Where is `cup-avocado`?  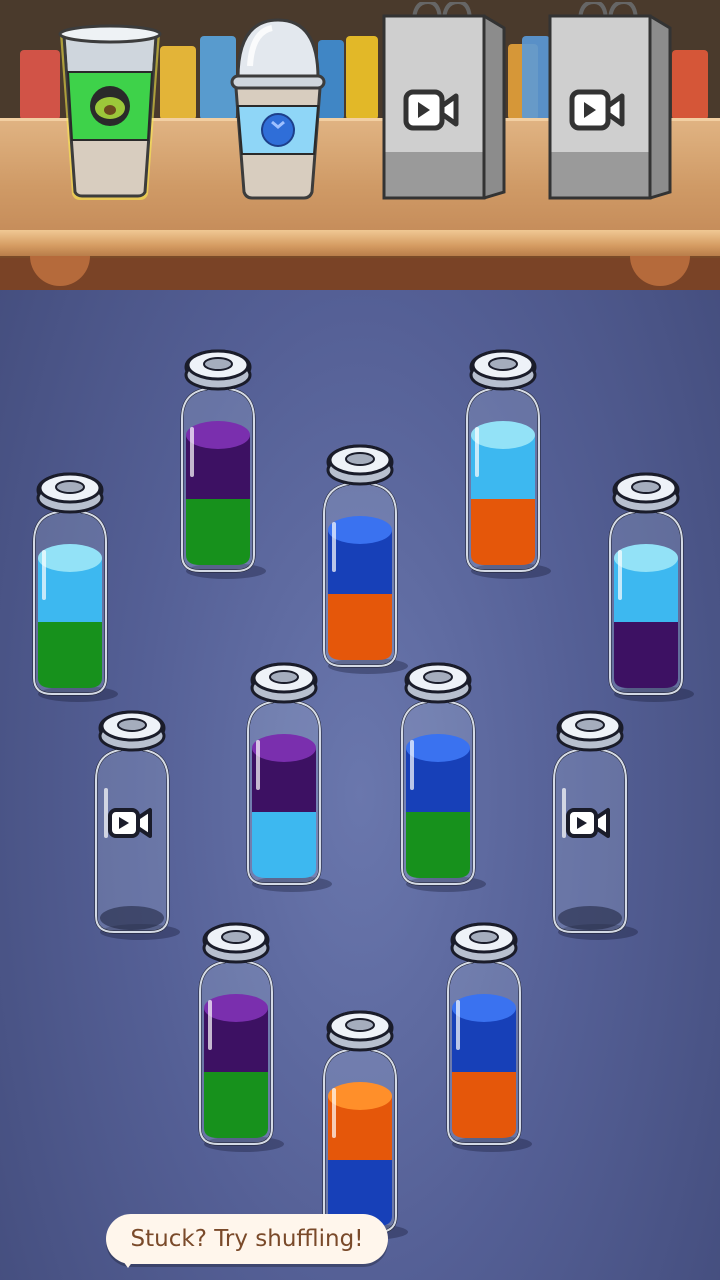
cup-avocado is located at coordinates (110, 109).